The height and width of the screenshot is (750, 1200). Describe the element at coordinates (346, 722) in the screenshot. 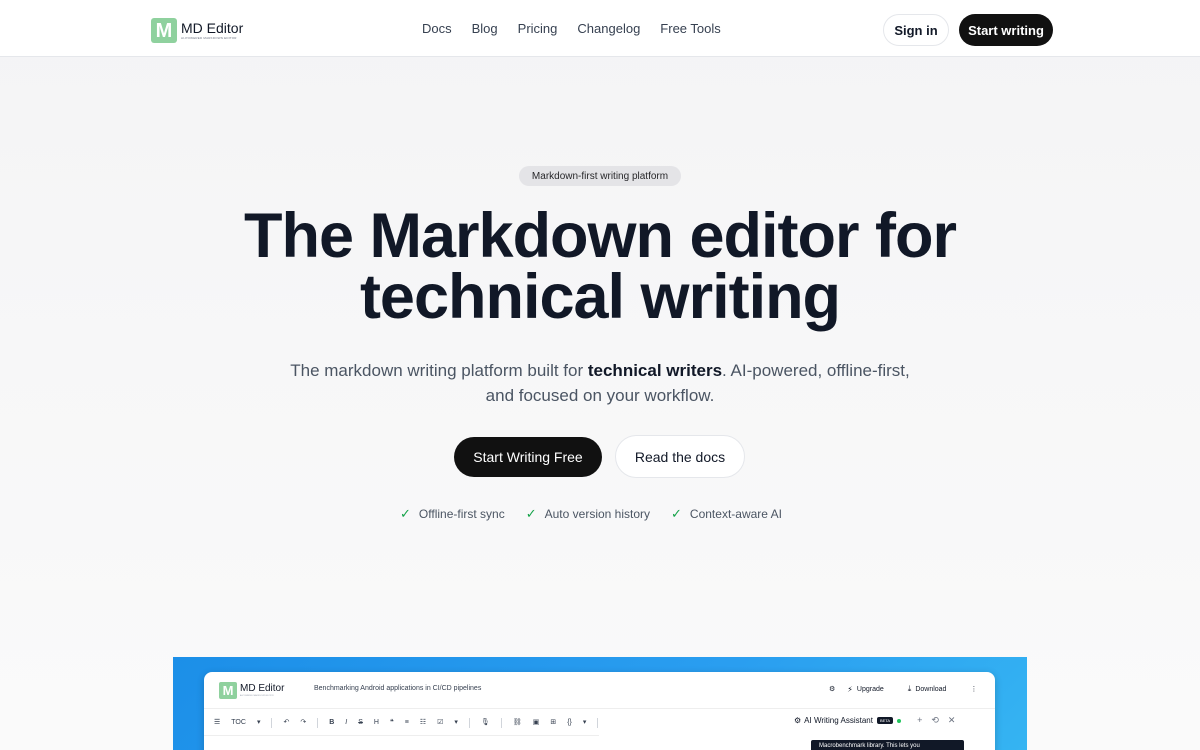

I see `italic-icon: I` at that location.